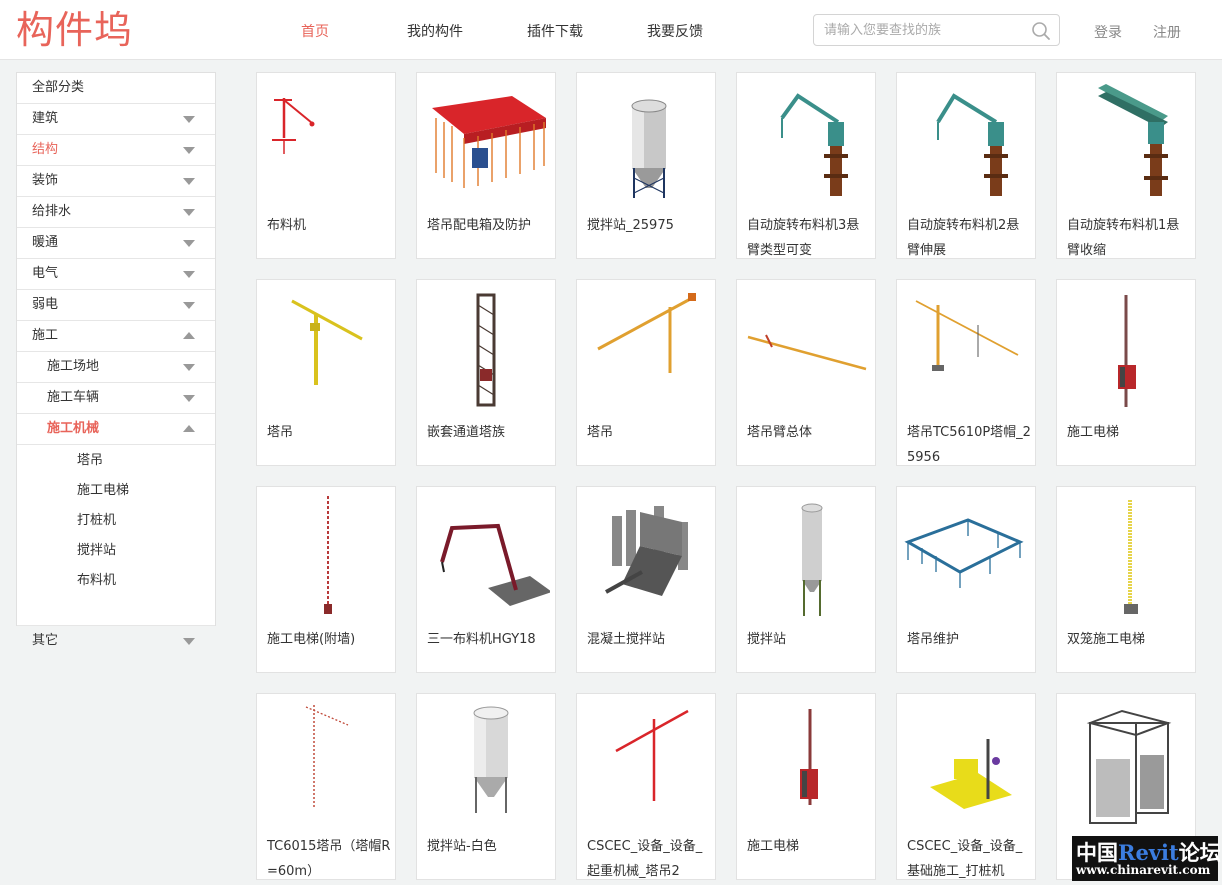  I want to click on card-title: 自动旋转布料机1悬臂收缩, so click(1123, 238).